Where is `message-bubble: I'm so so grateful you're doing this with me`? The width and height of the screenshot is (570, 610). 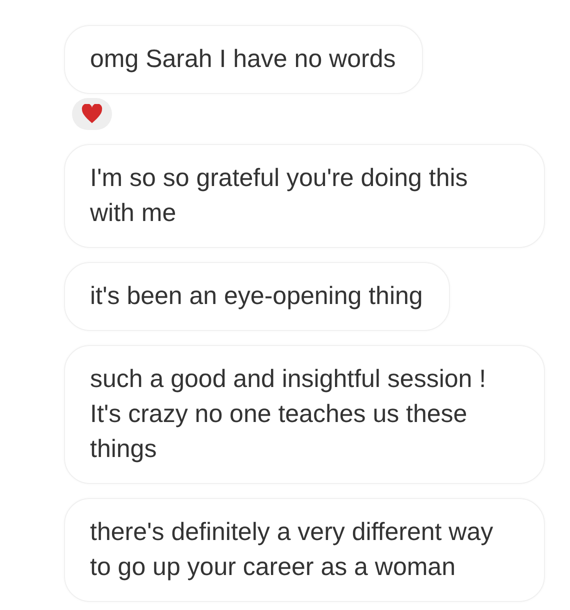 message-bubble: I'm so so grateful you're doing this with me is located at coordinates (304, 196).